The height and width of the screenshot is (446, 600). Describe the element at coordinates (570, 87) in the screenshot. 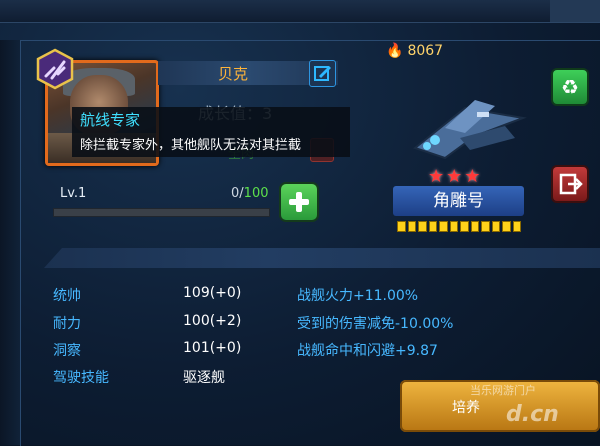

I see `recycle-icon: ♻` at that location.